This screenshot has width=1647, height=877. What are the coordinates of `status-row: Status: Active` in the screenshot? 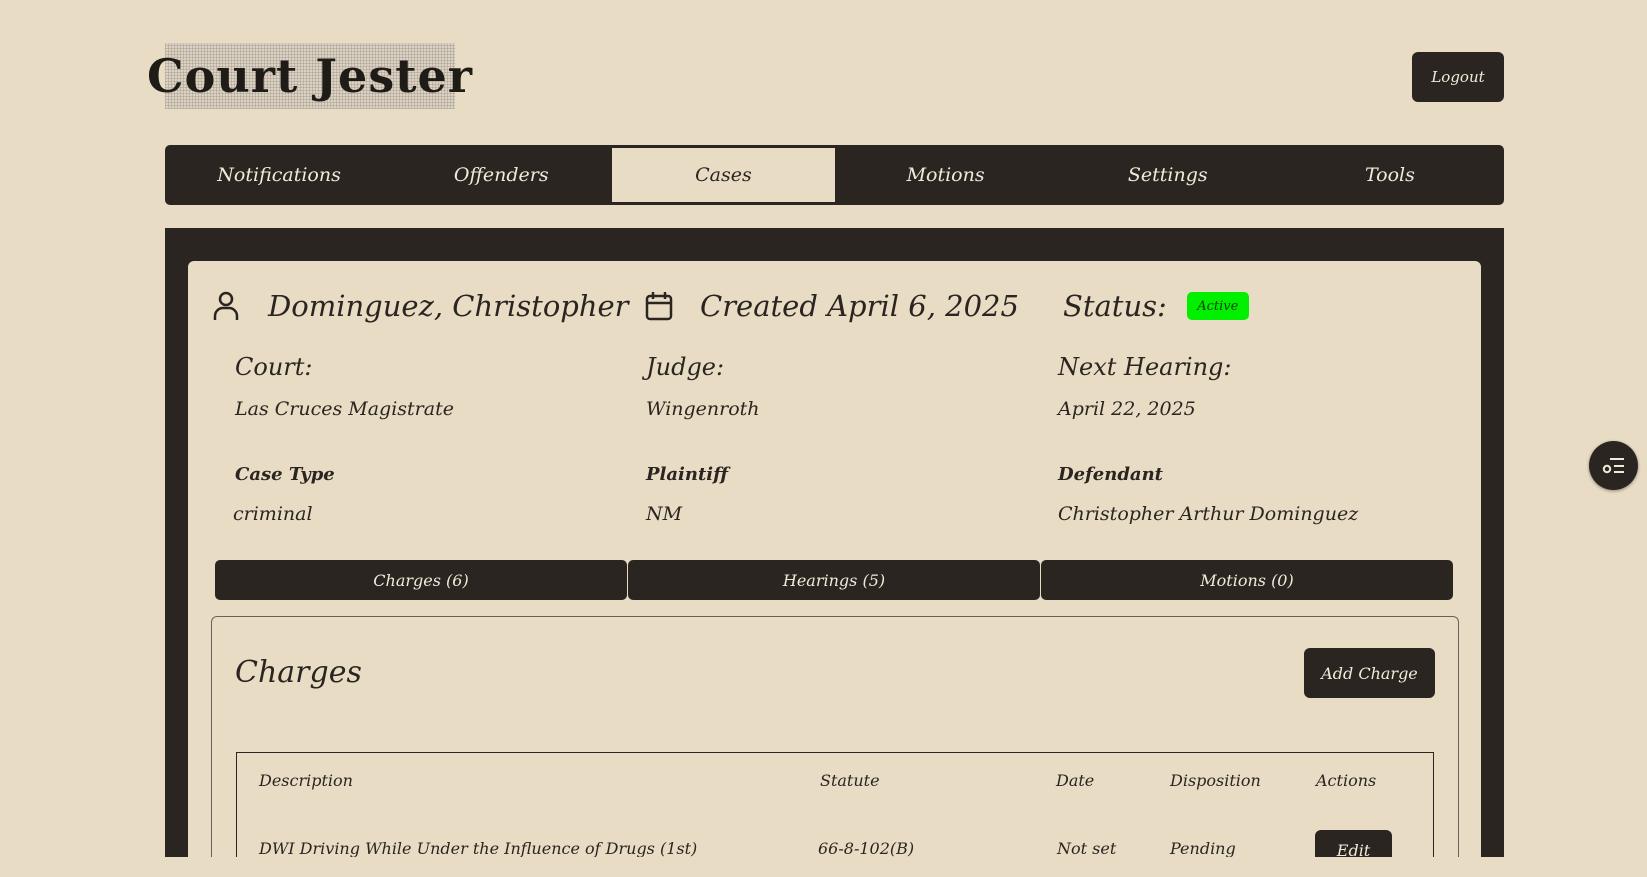 It's located at (1156, 306).